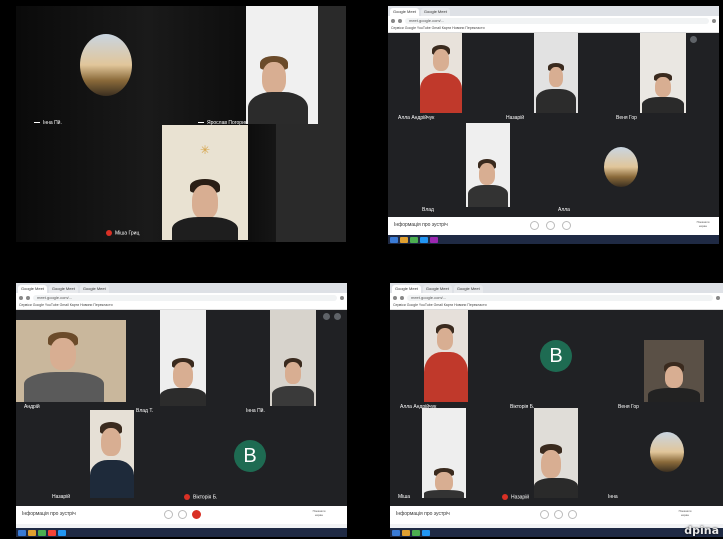 The image size is (723, 539). What do you see at coordinates (122, 233) in the screenshot?
I see `participant-name-tag: Міша Гриц` at bounding box center [122, 233].